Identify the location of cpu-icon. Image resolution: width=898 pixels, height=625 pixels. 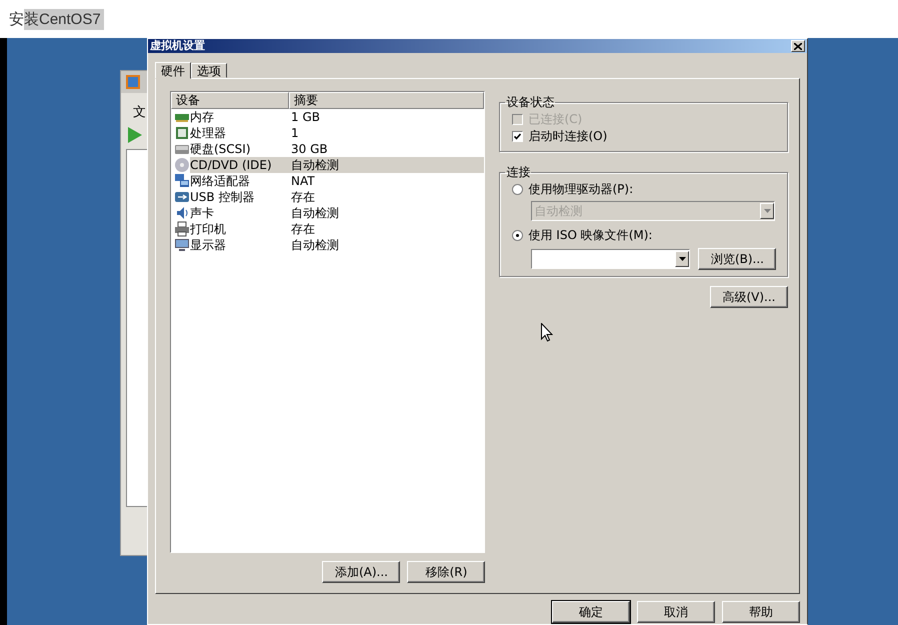
(182, 133).